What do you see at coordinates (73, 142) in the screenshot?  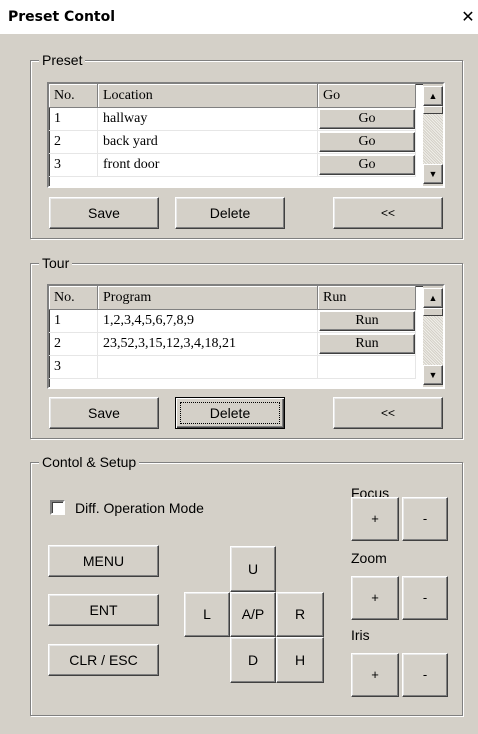 I see `preset-no: 2` at bounding box center [73, 142].